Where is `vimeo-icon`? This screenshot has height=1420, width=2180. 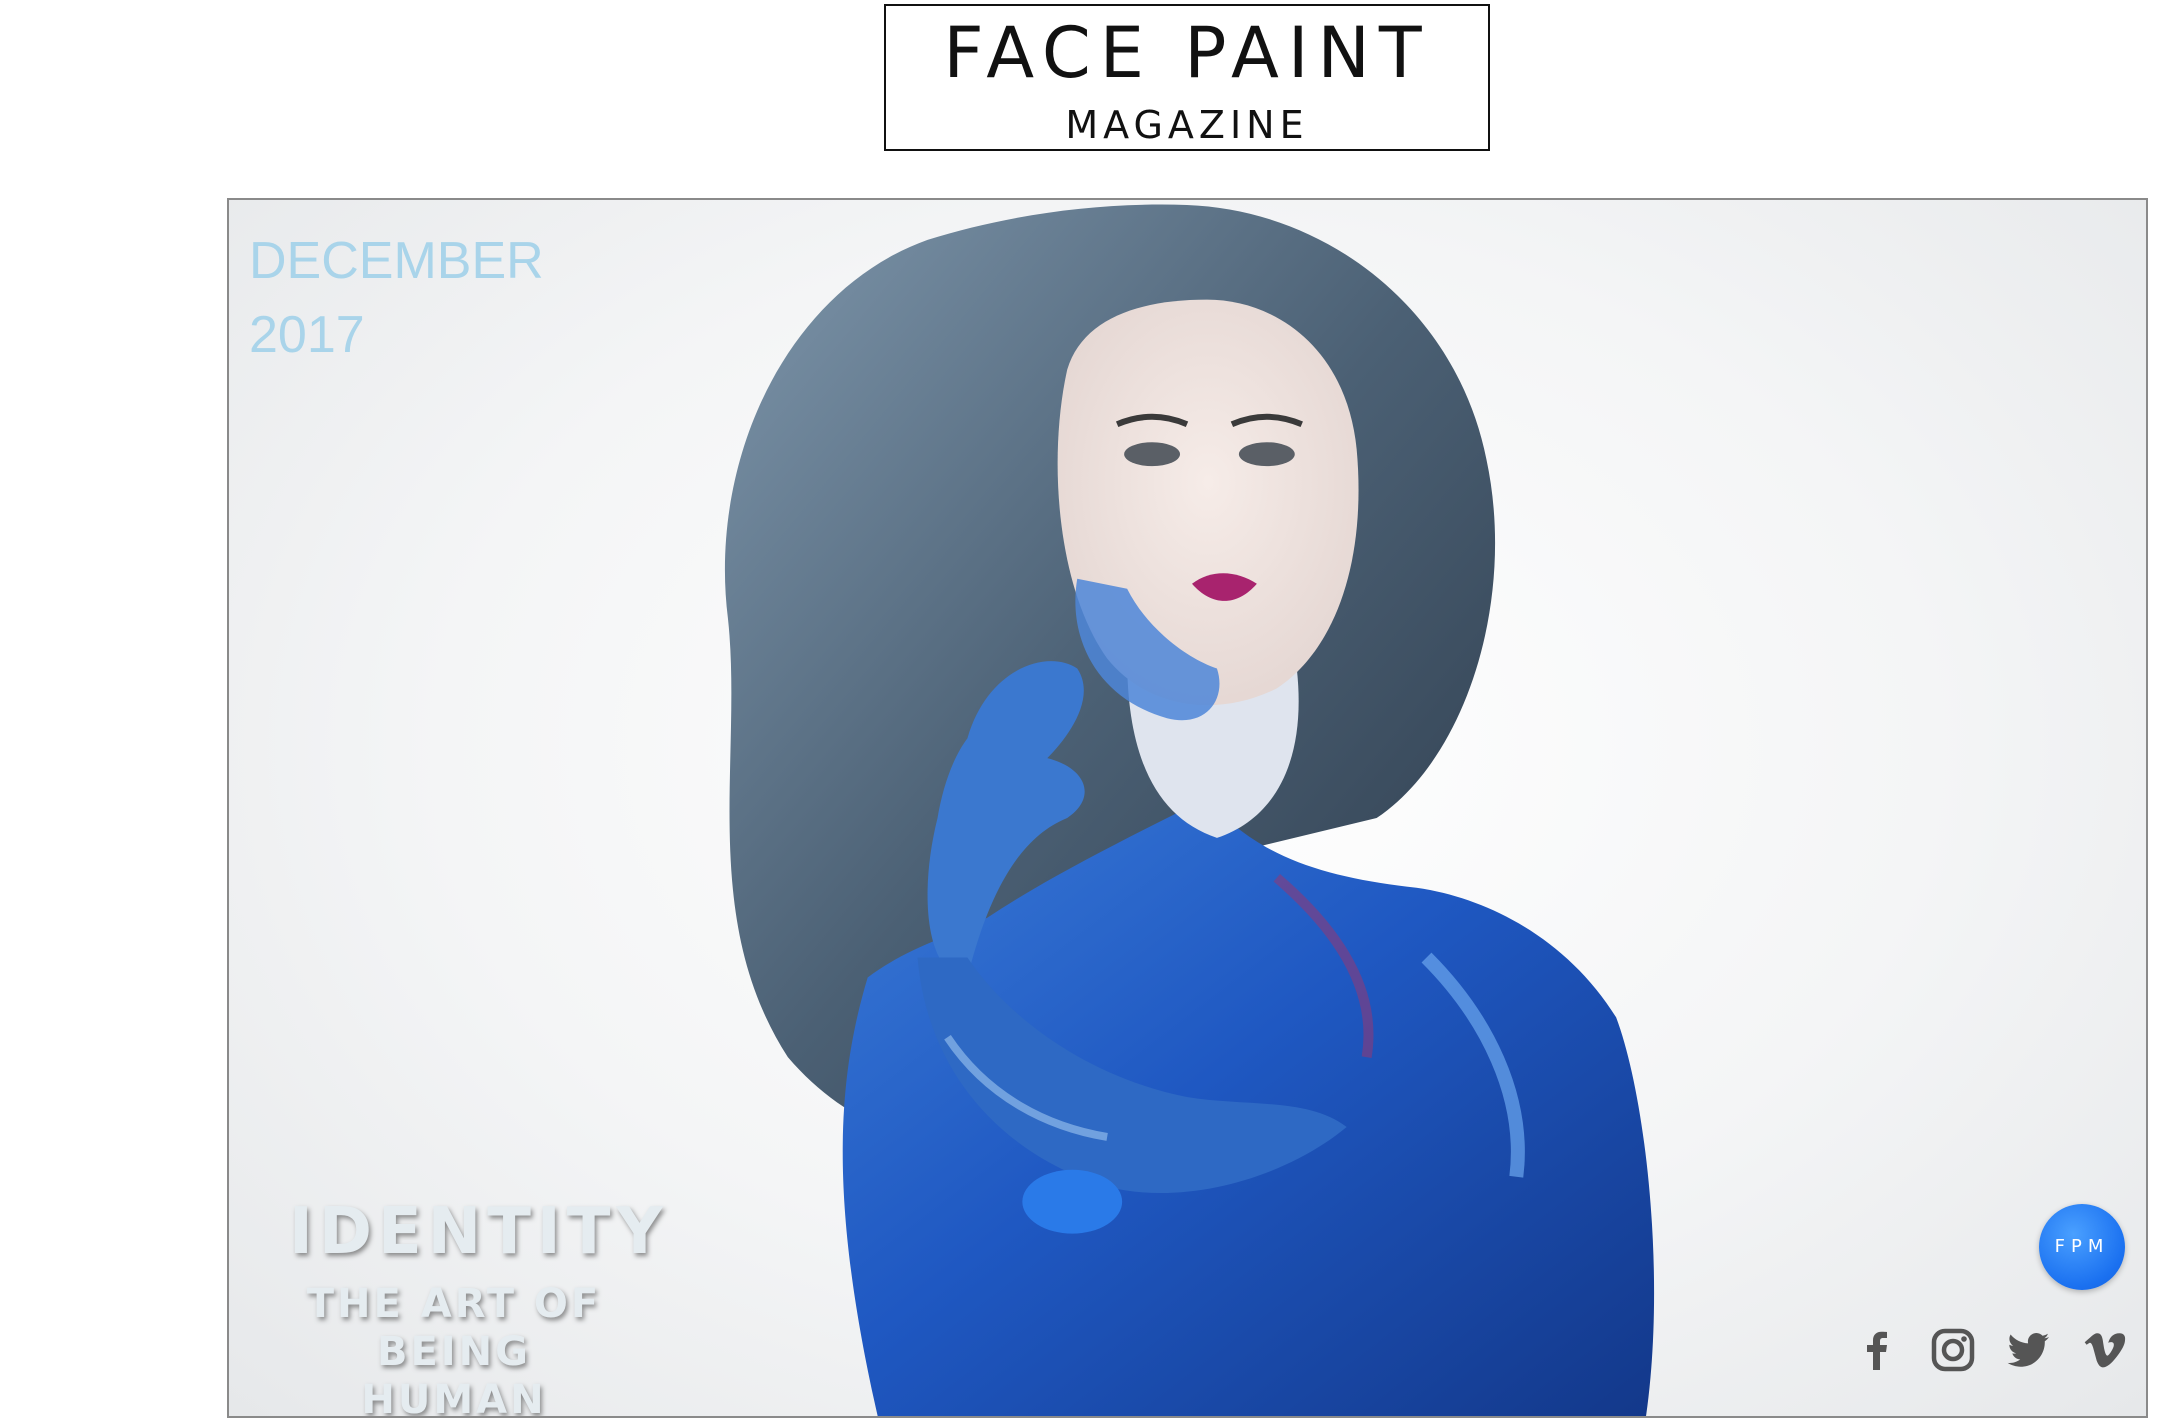
vimeo-icon is located at coordinates (2105, 1350).